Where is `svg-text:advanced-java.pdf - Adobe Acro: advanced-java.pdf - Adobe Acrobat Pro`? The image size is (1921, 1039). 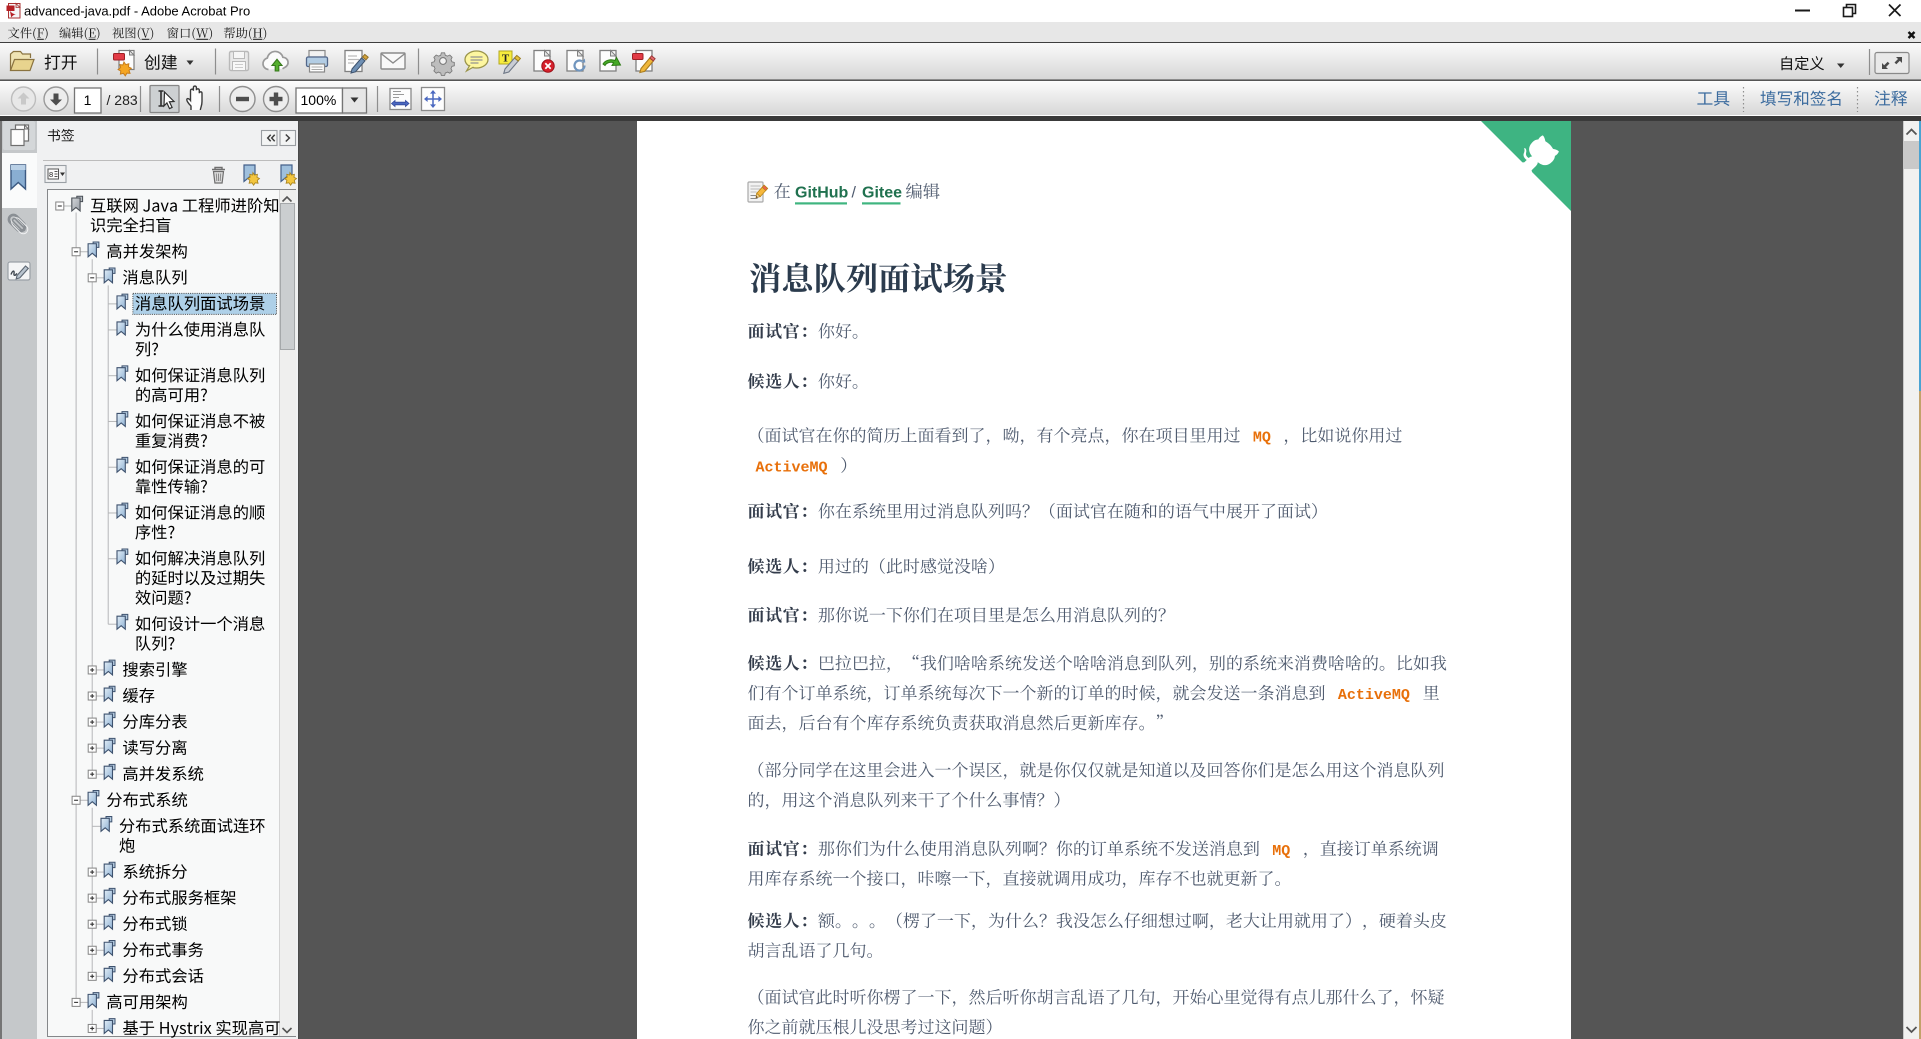 svg-text:advanced-java.pdf - Adobe Acro: advanced-java.pdf - Adobe Acrobat Pro is located at coordinates (137, 11).